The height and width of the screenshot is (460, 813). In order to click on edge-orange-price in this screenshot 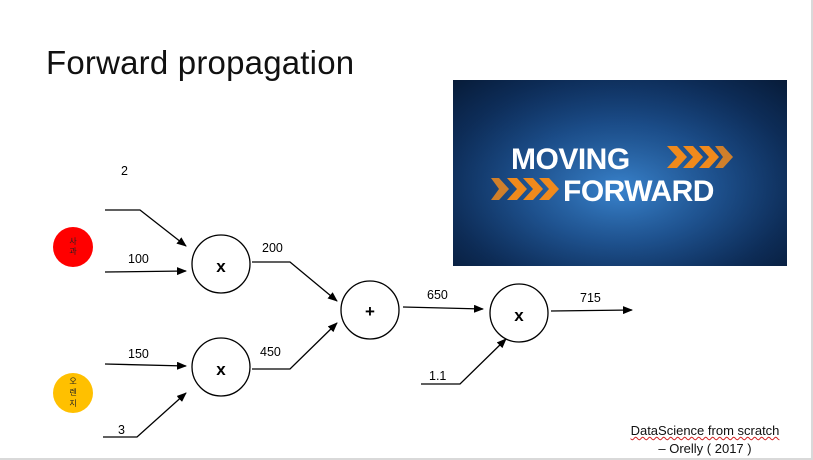, I will do `click(145, 365)`.